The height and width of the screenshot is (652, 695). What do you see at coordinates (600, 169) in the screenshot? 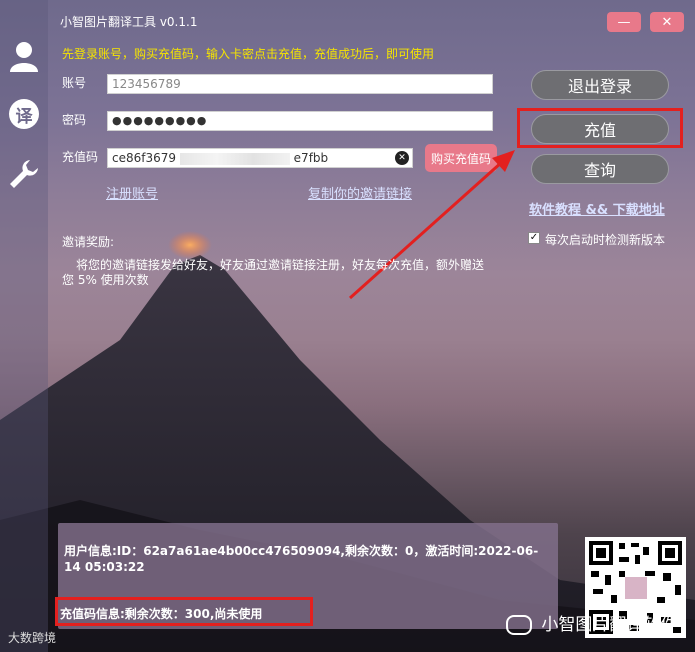
I see `query-button: 查询` at bounding box center [600, 169].